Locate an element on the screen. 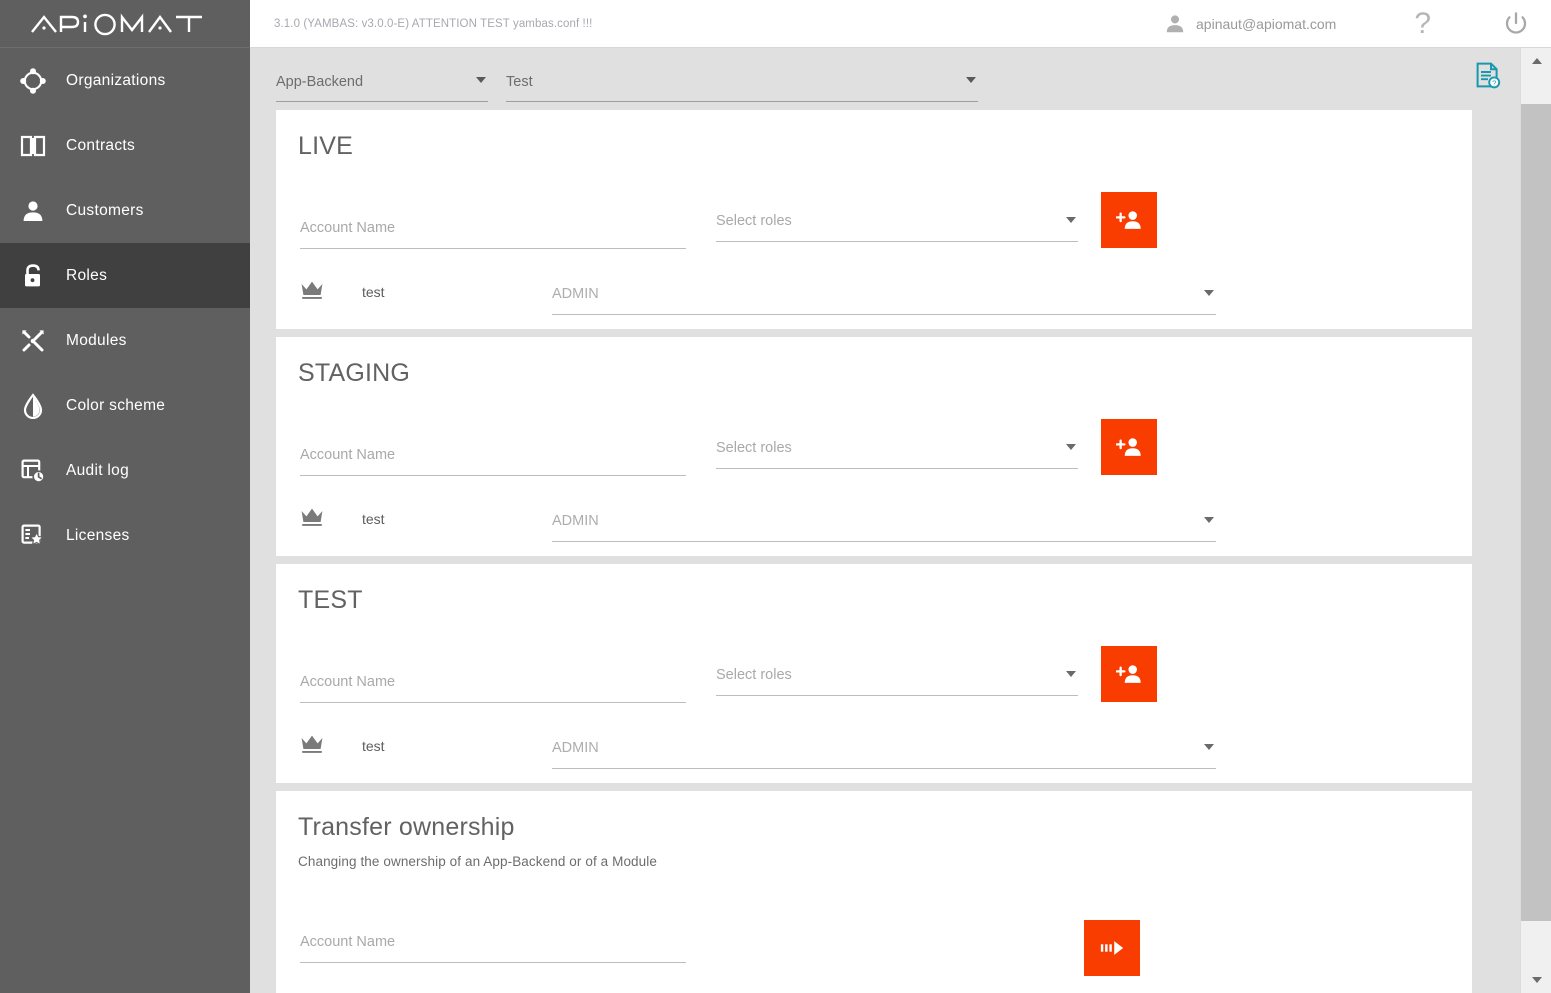 The width and height of the screenshot is (1551, 993). organizations-icon is located at coordinates (33, 80).